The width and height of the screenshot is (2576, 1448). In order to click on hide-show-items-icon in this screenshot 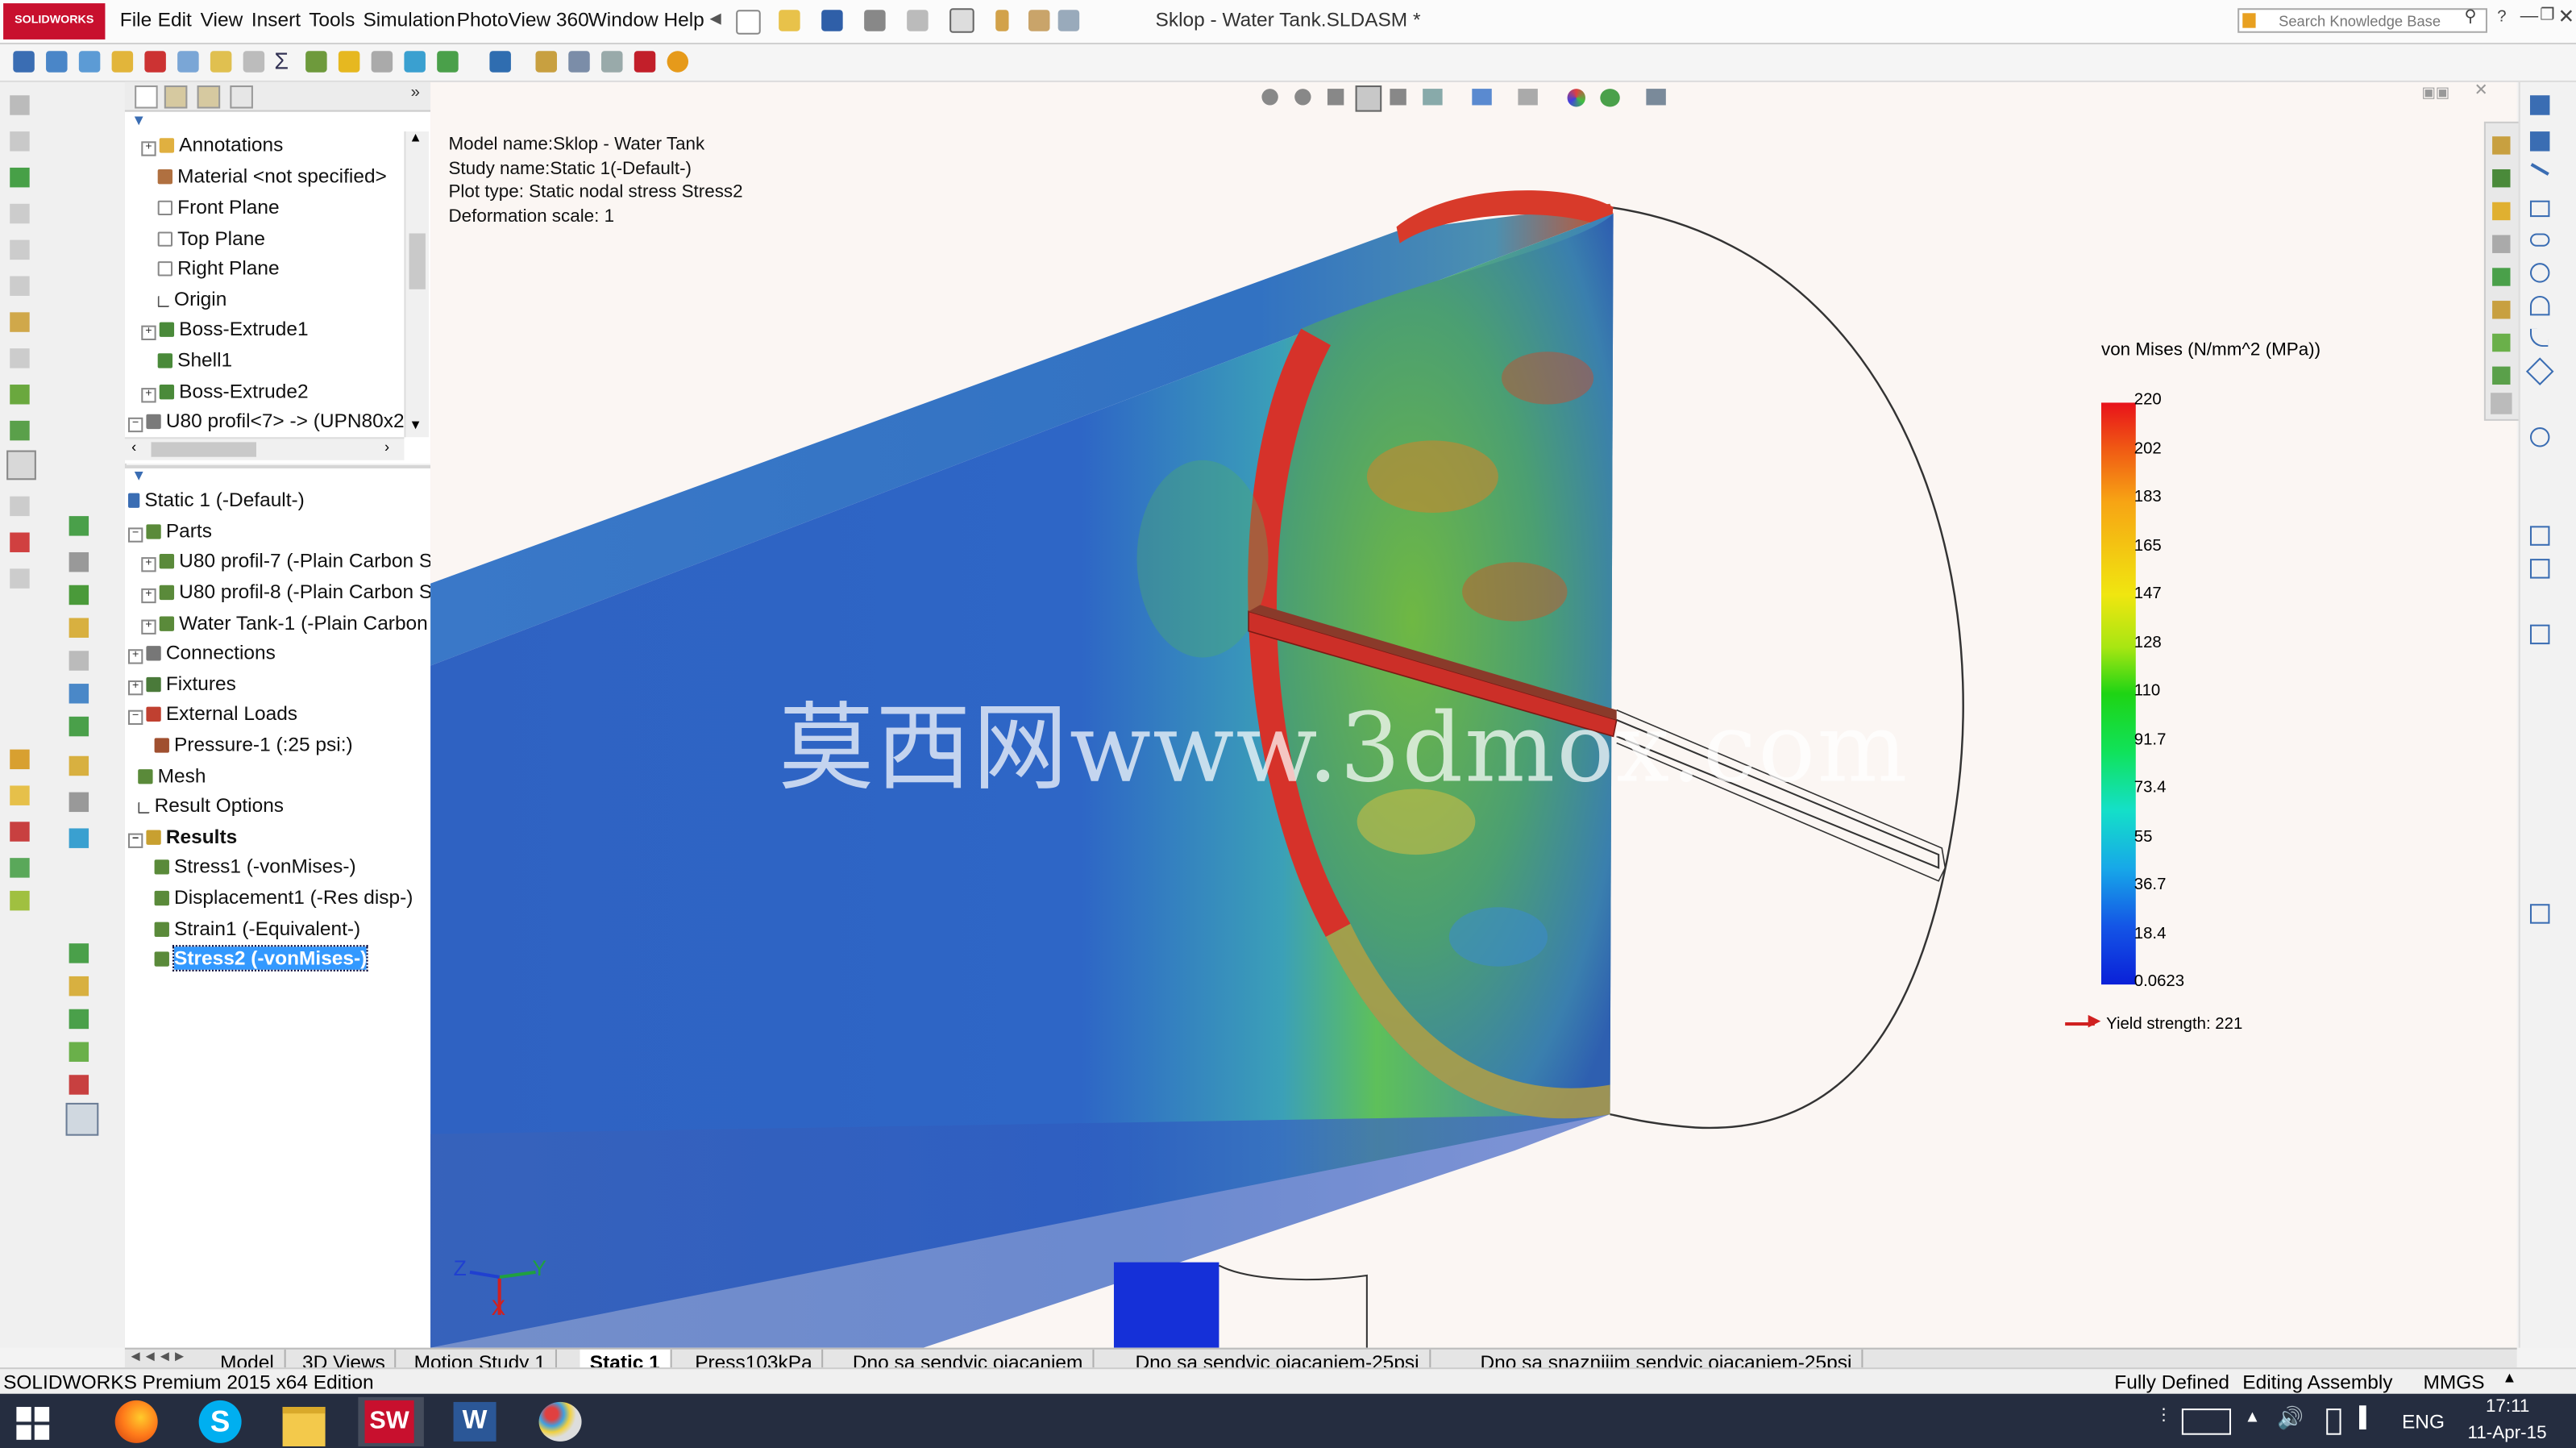, I will do `click(1528, 98)`.